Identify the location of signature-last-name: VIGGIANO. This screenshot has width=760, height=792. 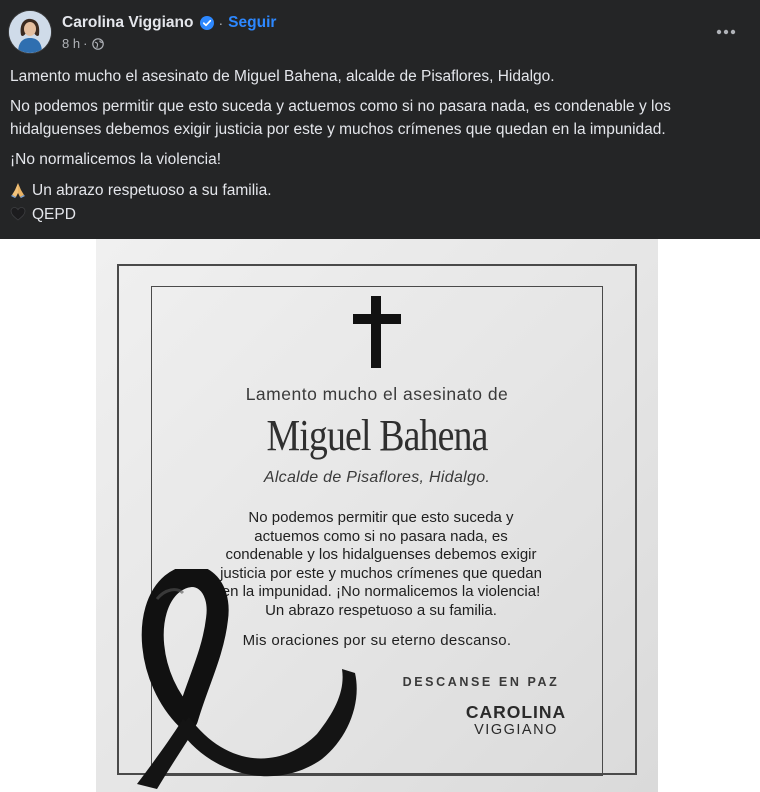
(516, 730).